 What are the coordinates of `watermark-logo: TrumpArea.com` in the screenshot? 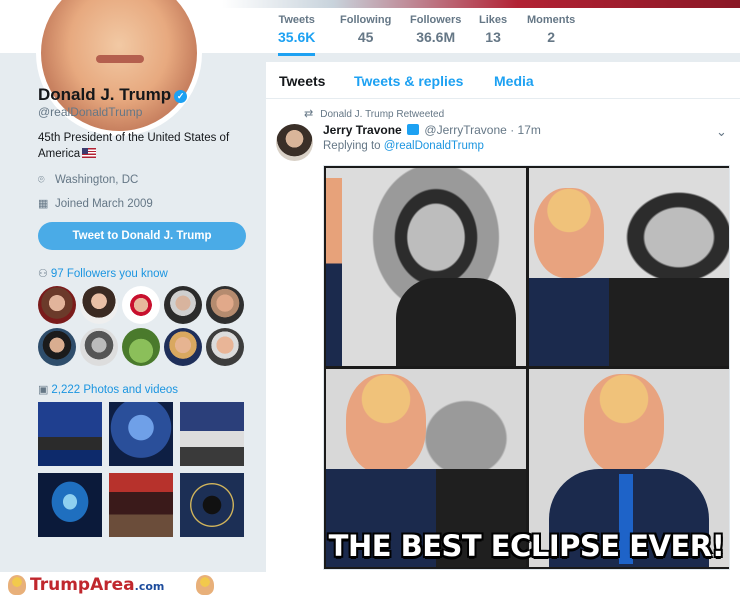 It's located at (97, 585).